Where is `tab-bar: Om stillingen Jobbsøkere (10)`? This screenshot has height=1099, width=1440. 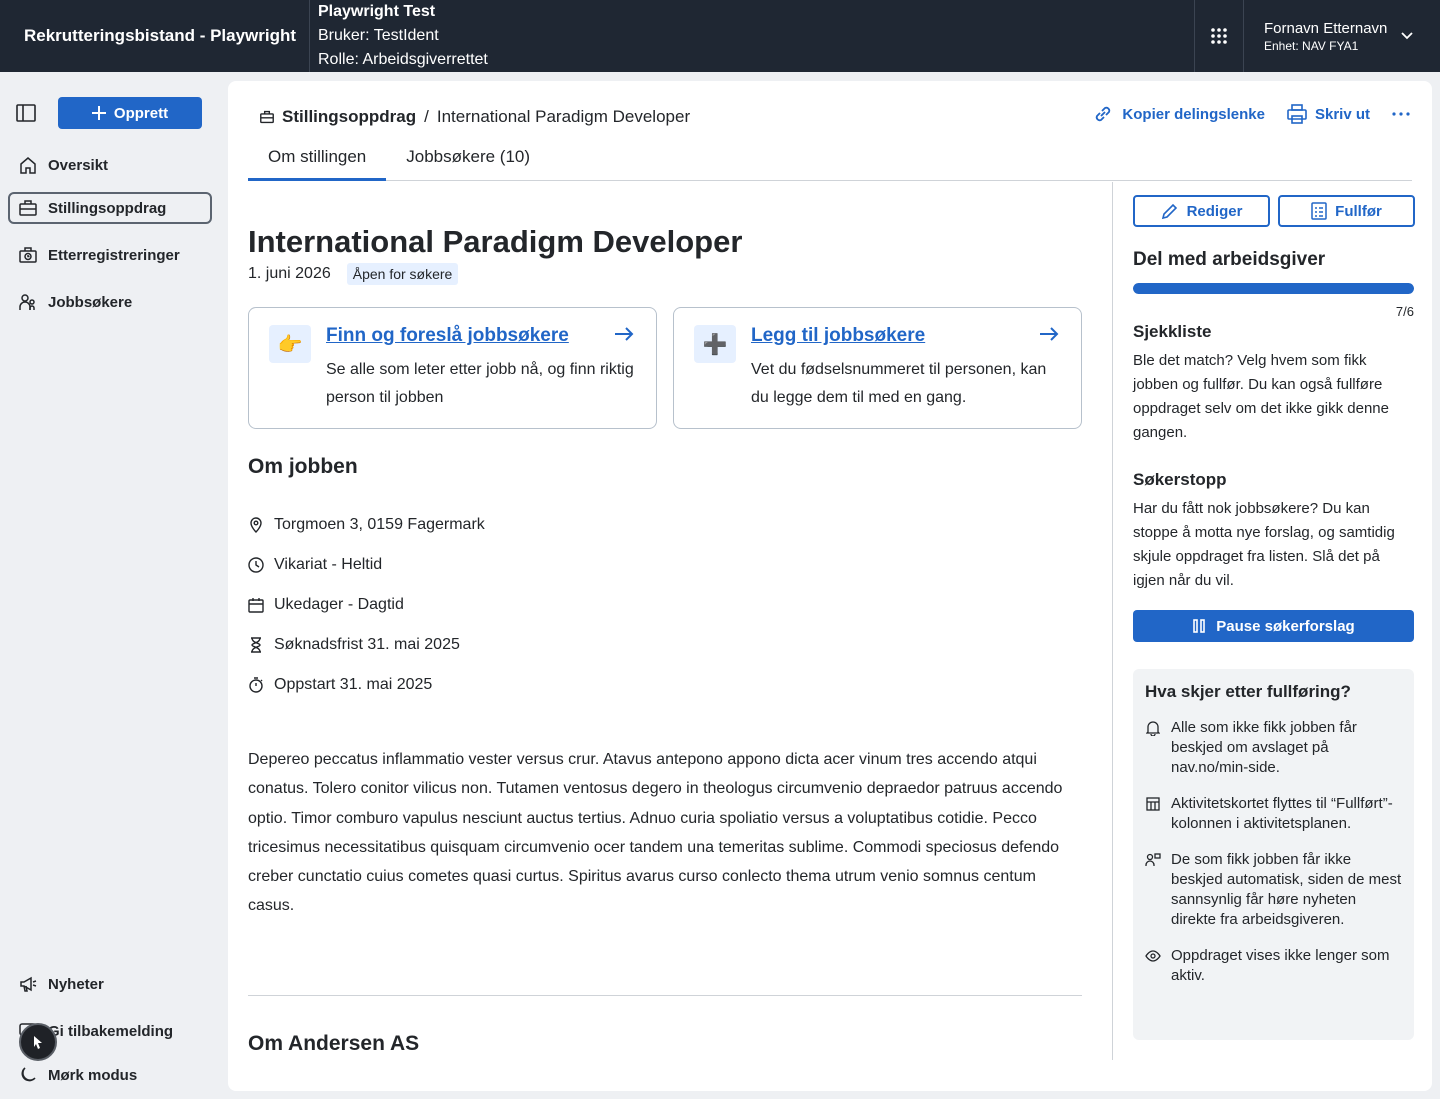
tab-bar: Om stillingen Jobbsøkere (10) is located at coordinates (830, 162).